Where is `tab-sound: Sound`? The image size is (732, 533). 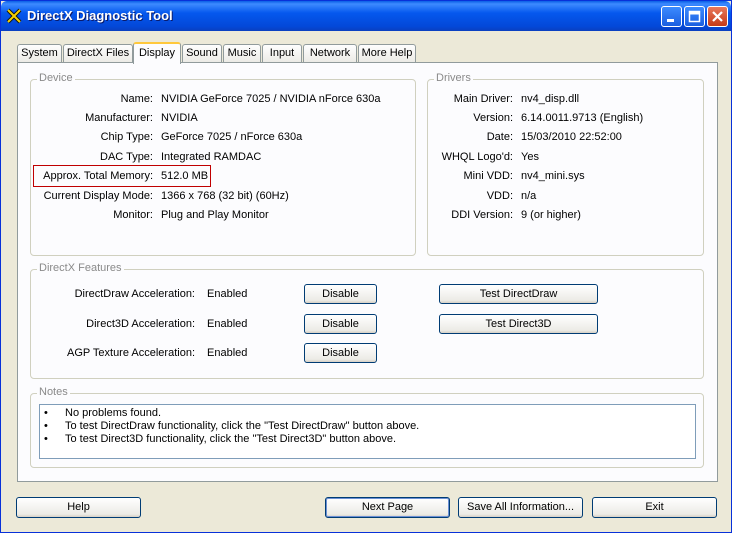
tab-sound: Sound is located at coordinates (202, 53).